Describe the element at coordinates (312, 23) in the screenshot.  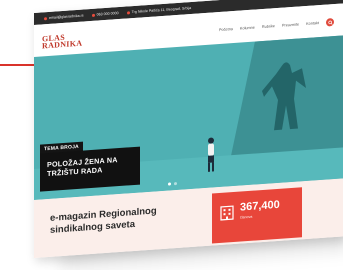
I see `nav-item-kontakt: Kontakt` at that location.